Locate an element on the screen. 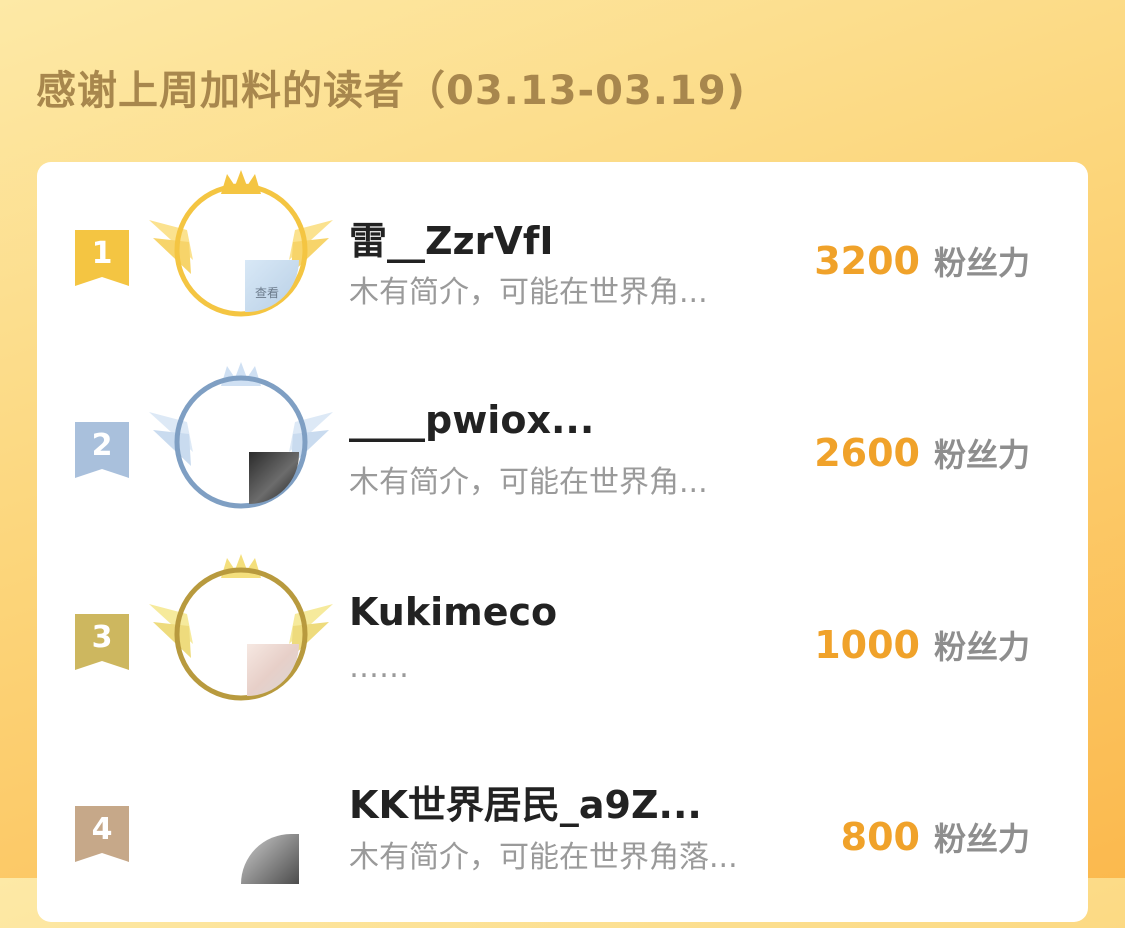 This screenshot has height=928, width=1125. rank-number: 2 is located at coordinates (102, 445).